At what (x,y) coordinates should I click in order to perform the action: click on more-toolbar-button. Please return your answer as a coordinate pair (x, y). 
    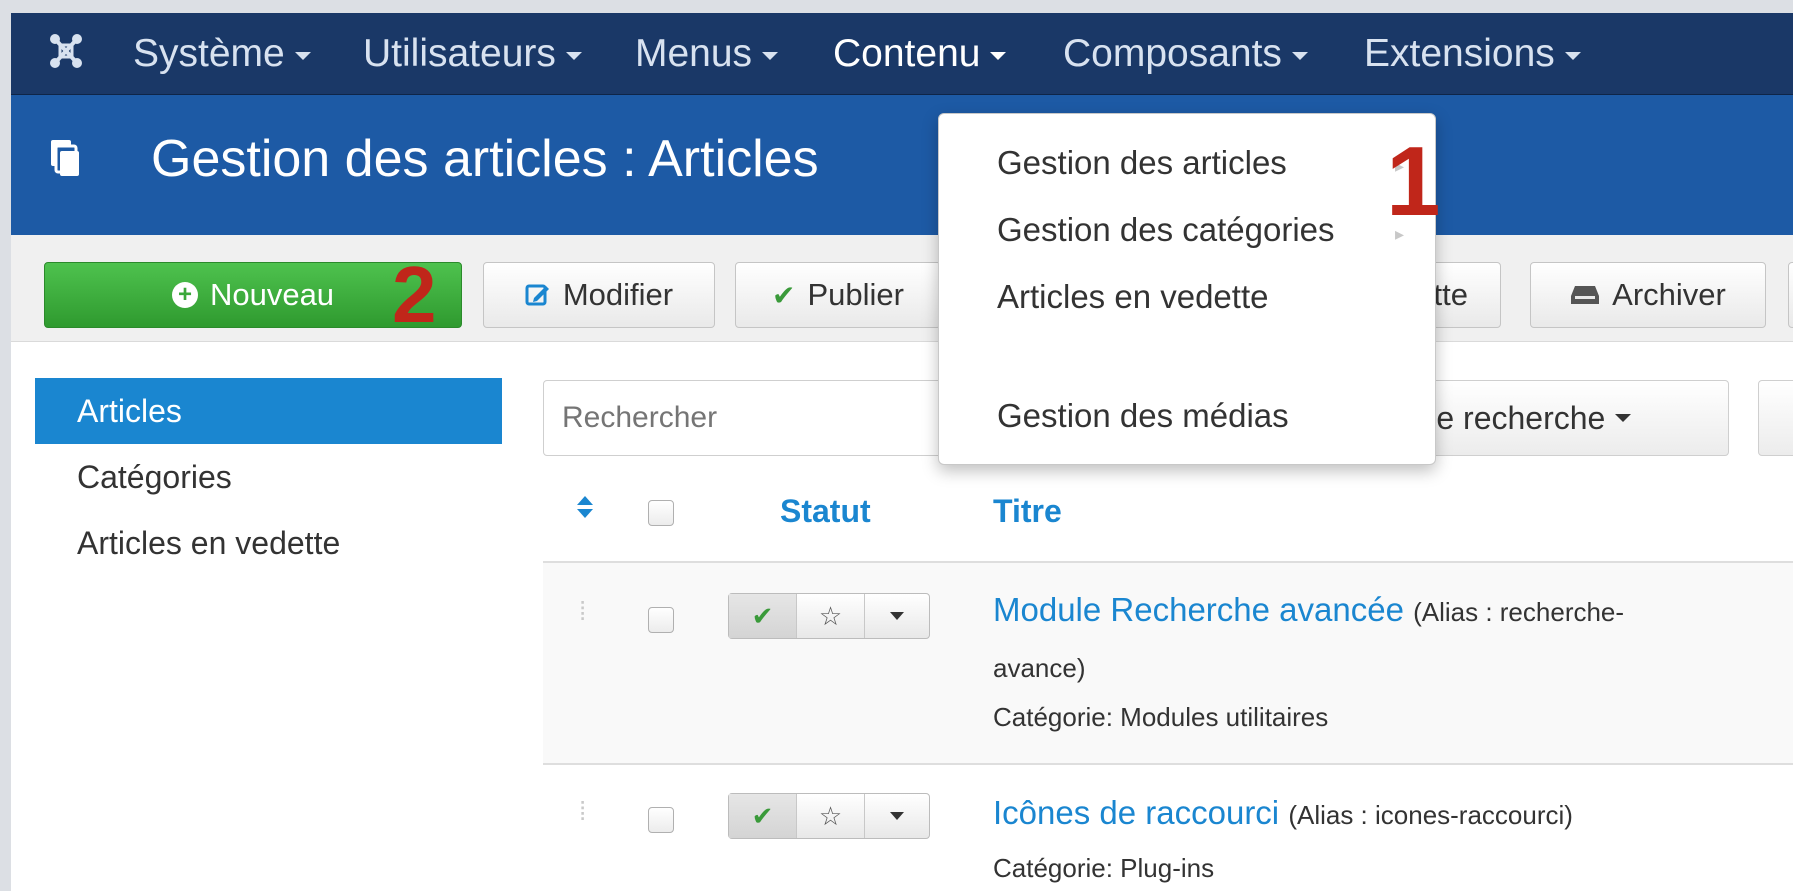
    Looking at the image, I should click on (1790, 295).